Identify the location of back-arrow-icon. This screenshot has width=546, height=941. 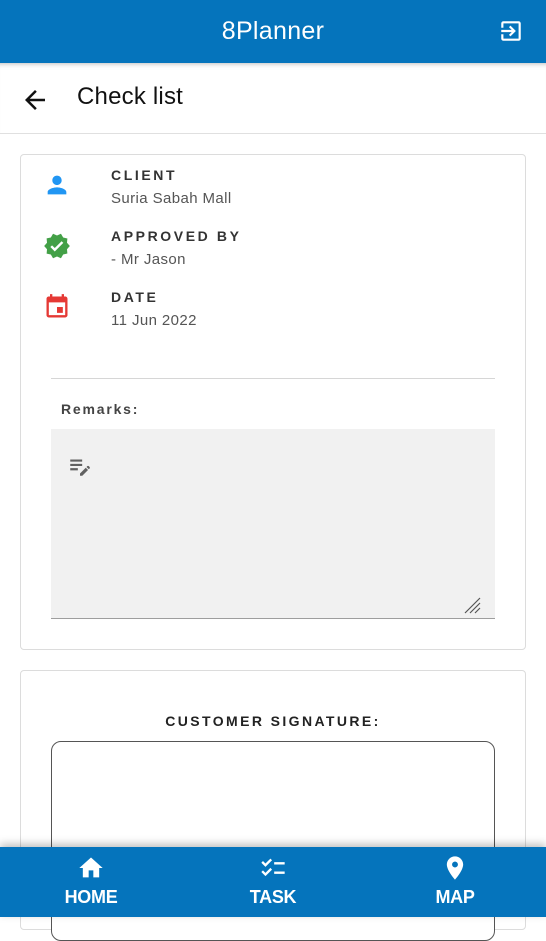
(35, 100).